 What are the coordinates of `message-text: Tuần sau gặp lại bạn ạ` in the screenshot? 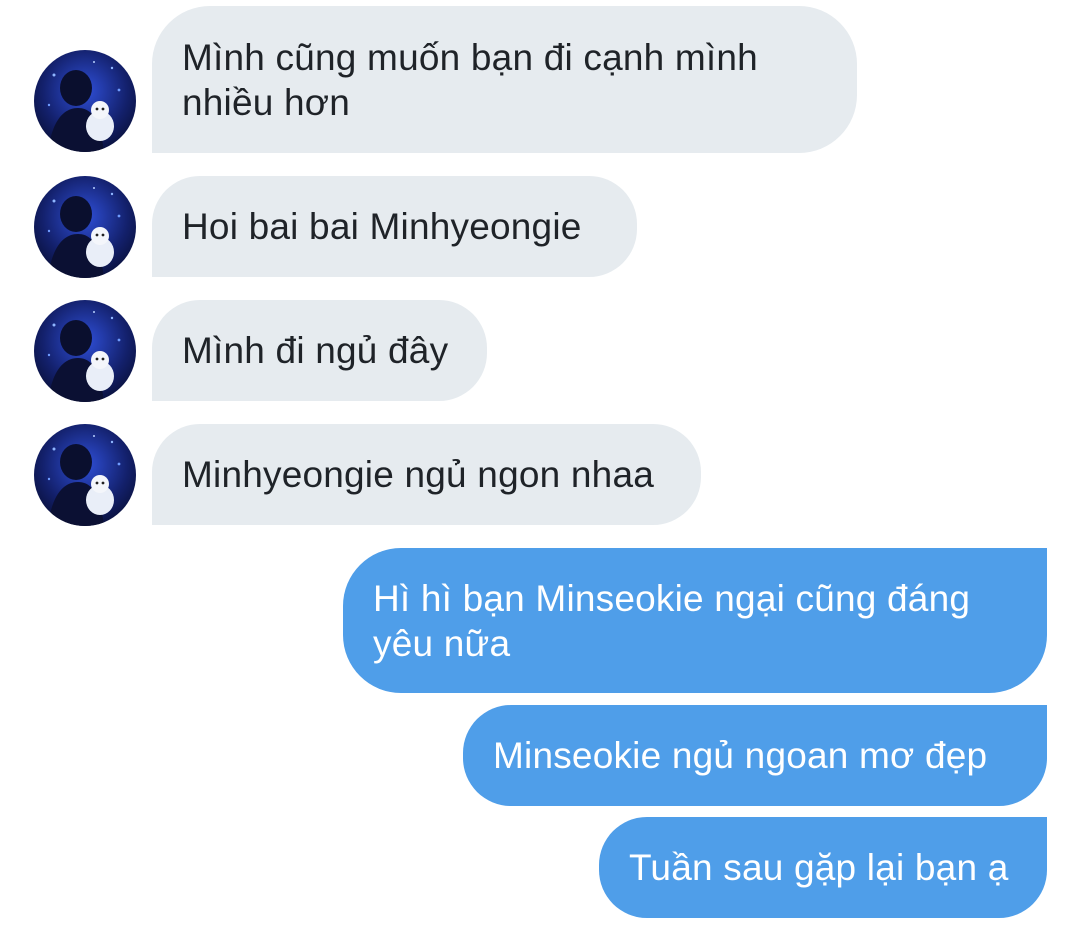 It's located at (819, 867).